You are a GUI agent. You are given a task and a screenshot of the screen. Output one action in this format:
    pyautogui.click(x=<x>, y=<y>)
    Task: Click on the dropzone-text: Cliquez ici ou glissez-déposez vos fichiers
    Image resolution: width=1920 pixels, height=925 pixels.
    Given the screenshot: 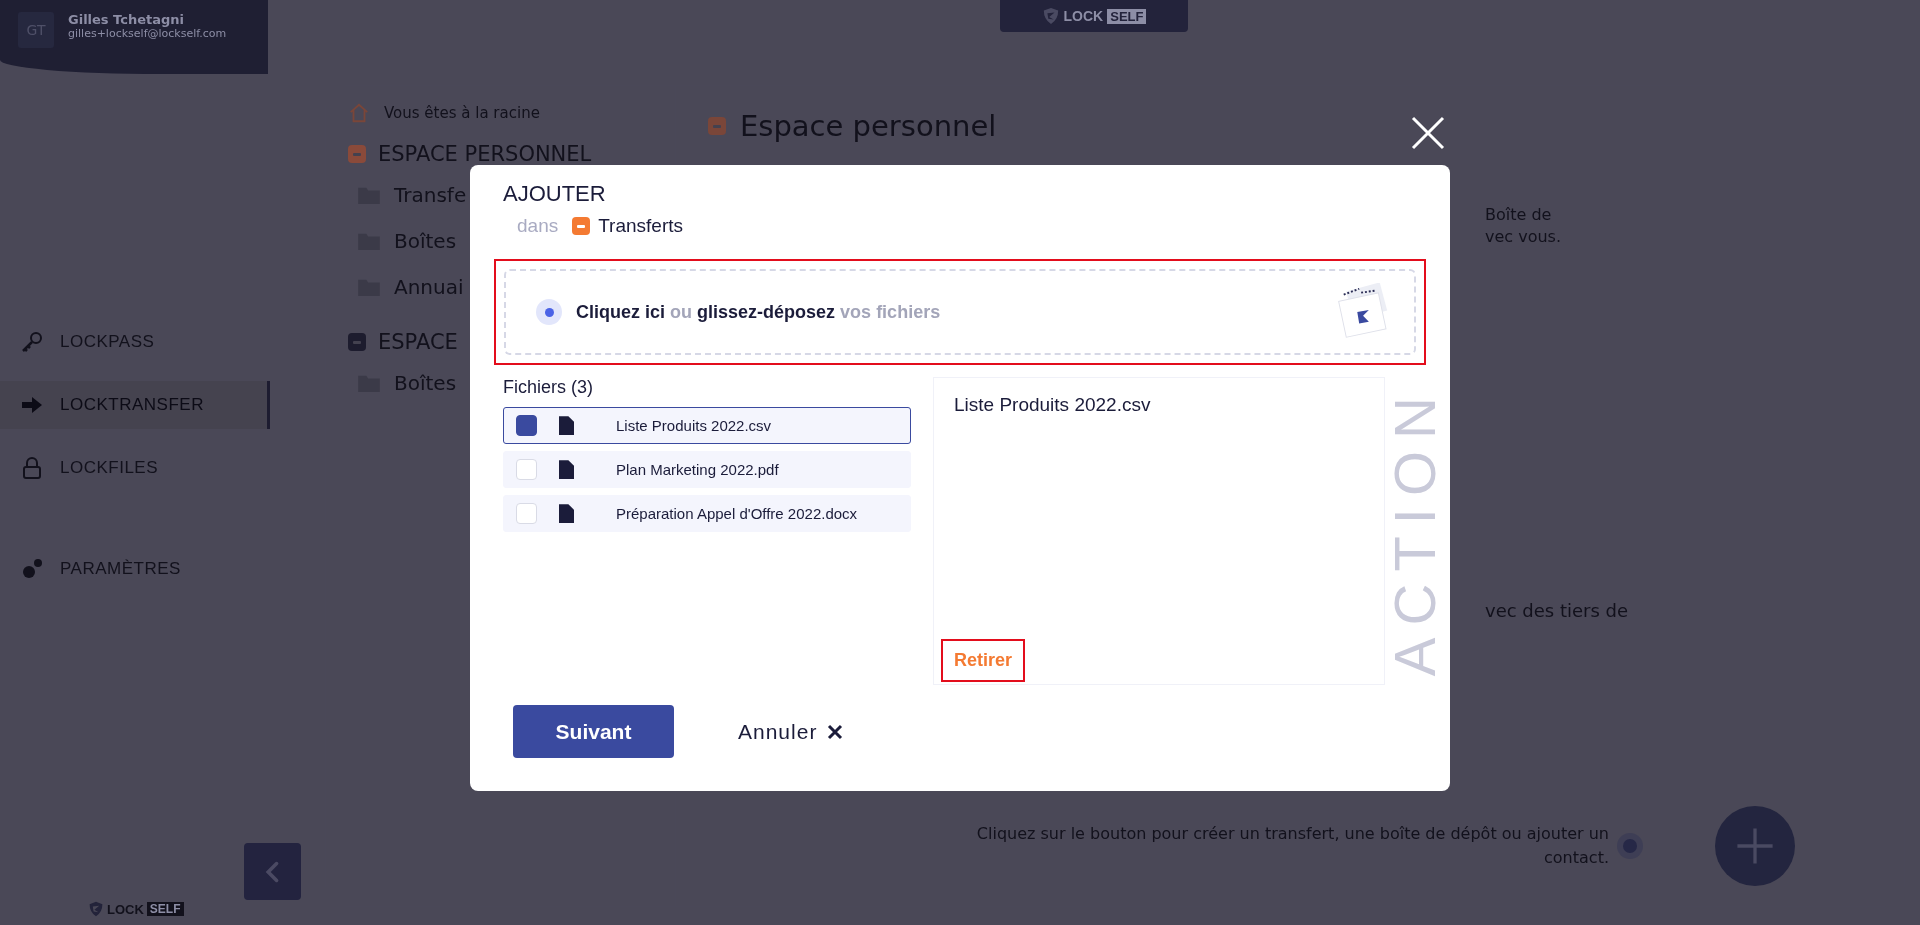 What is the action you would take?
    pyautogui.click(x=759, y=312)
    